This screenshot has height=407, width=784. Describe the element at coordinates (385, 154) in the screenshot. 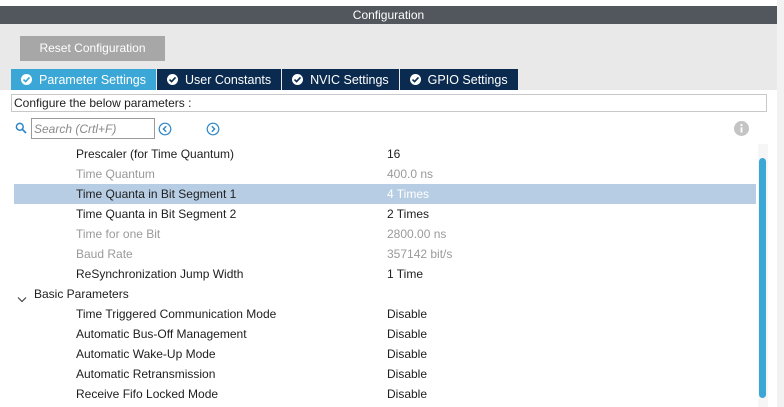

I see `param-row-prescaler: Prescaler (for Time Quantum) 16` at that location.